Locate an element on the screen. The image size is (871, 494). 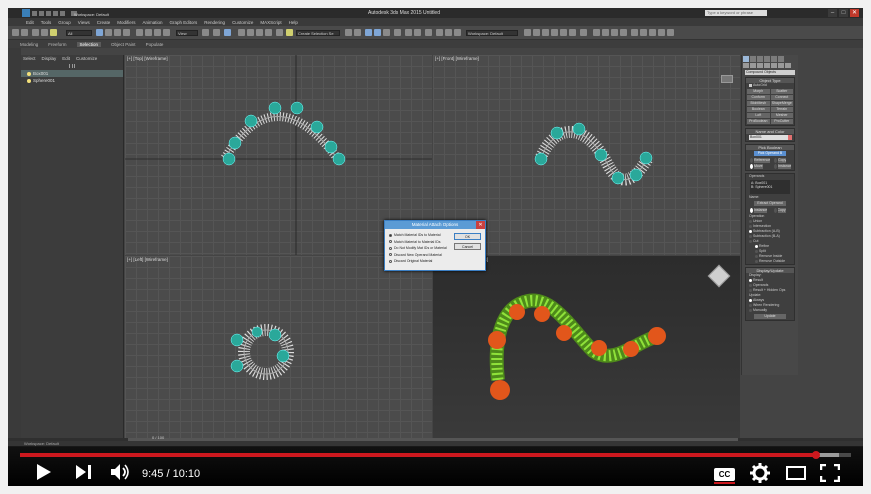
open-icon is located at coordinates (41, 13).